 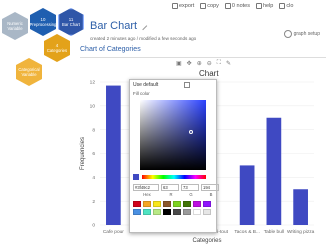 I want to click on section-title: Chart of Categories, so click(x=110, y=49).